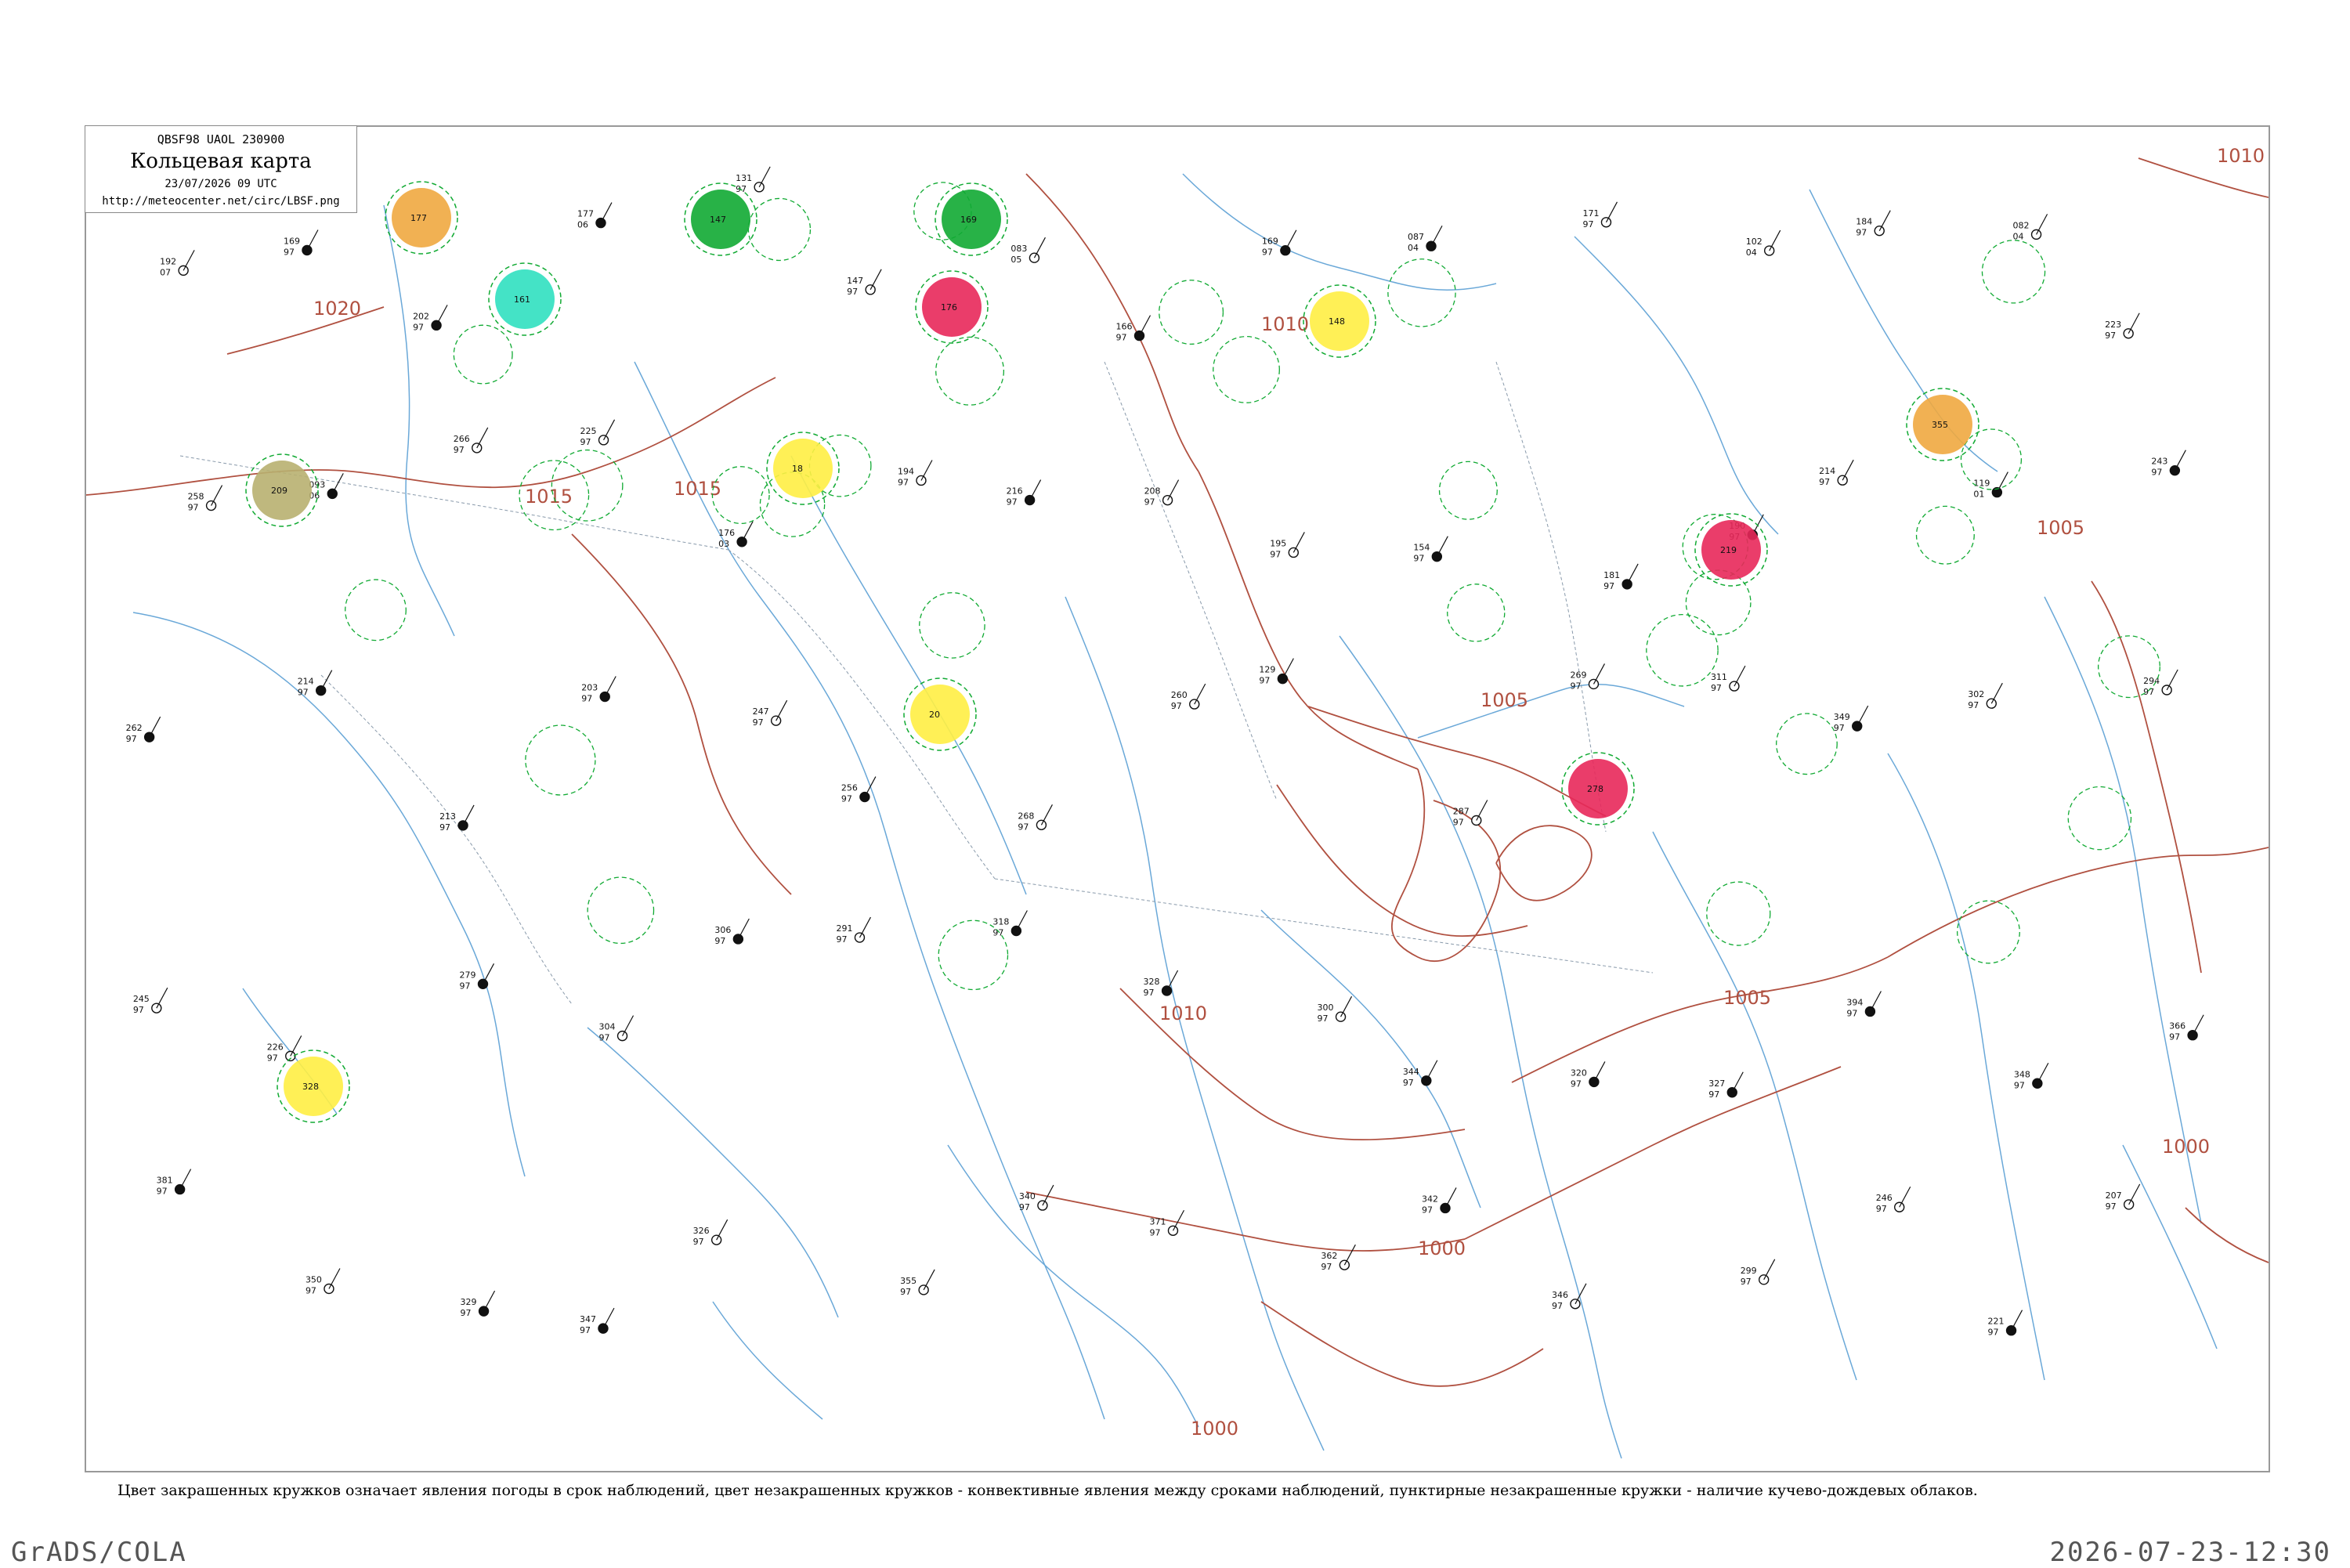 This screenshot has height=1568, width=2350. What do you see at coordinates (177, 263) in the screenshot?
I see `station-plot: 19207` at bounding box center [177, 263].